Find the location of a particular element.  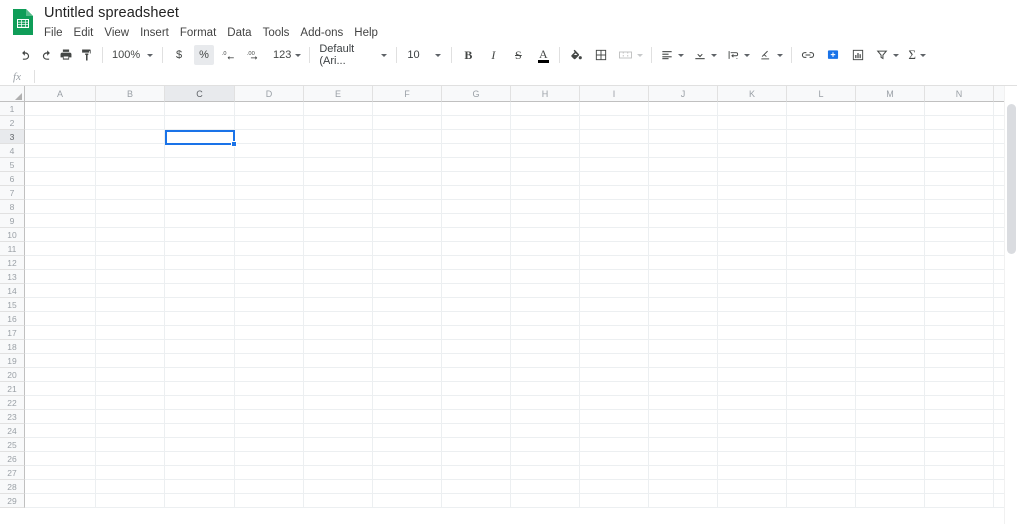

cell-K15 is located at coordinates (752, 305).